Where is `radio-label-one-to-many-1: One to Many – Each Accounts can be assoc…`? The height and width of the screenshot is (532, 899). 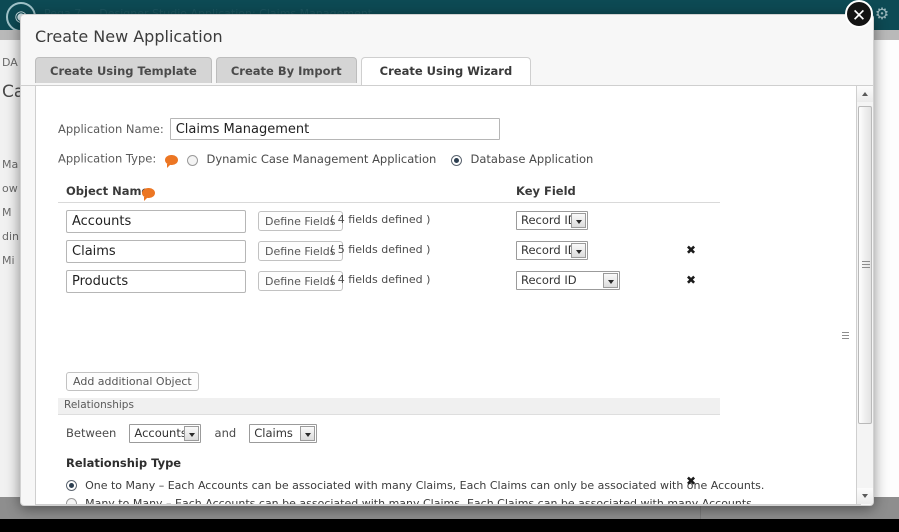 radio-label-one-to-many-1: One to Many – Each Accounts can be assoc… is located at coordinates (425, 485).